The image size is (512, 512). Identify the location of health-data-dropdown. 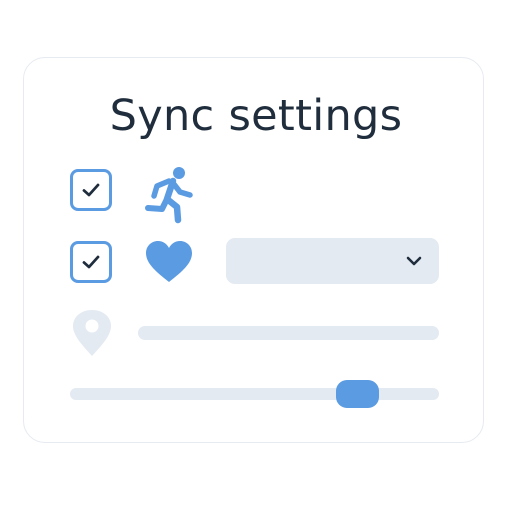
(332, 261).